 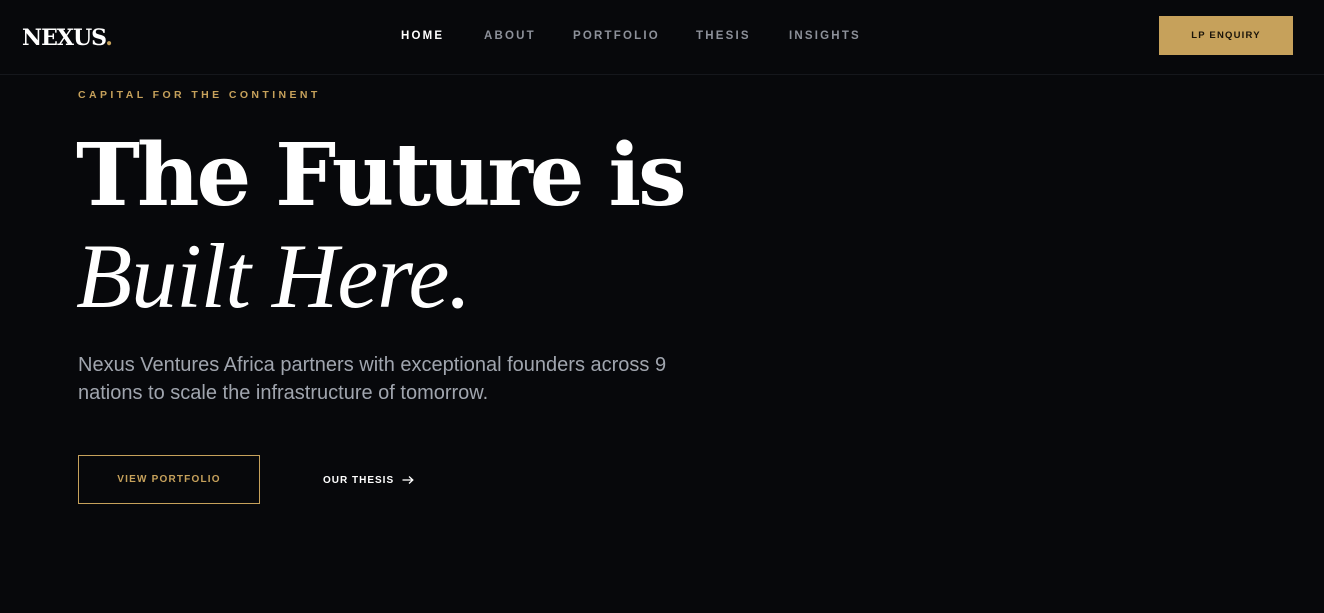 What do you see at coordinates (408, 480) in the screenshot?
I see `arrow-right-icon` at bounding box center [408, 480].